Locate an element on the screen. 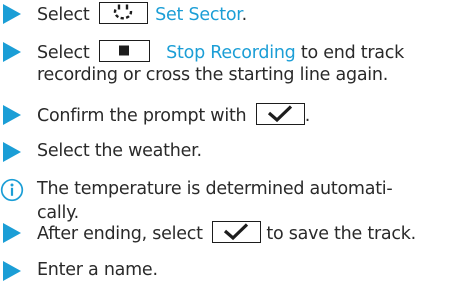  save-track-button is located at coordinates (237, 232).